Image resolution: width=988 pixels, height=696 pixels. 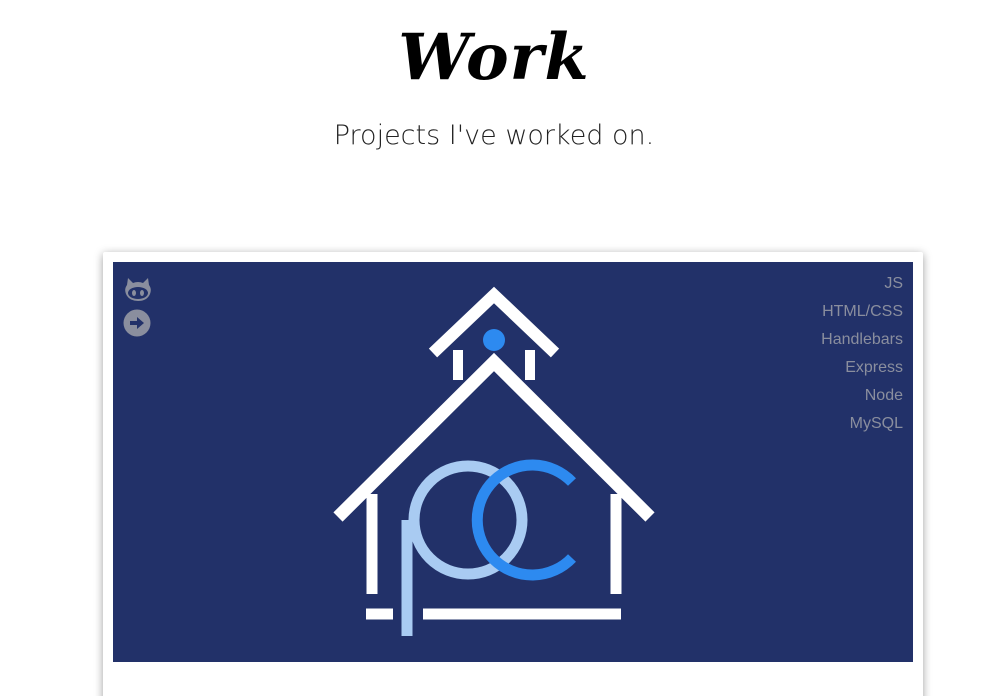 I want to click on arrow-circle-right-icon, so click(x=137, y=323).